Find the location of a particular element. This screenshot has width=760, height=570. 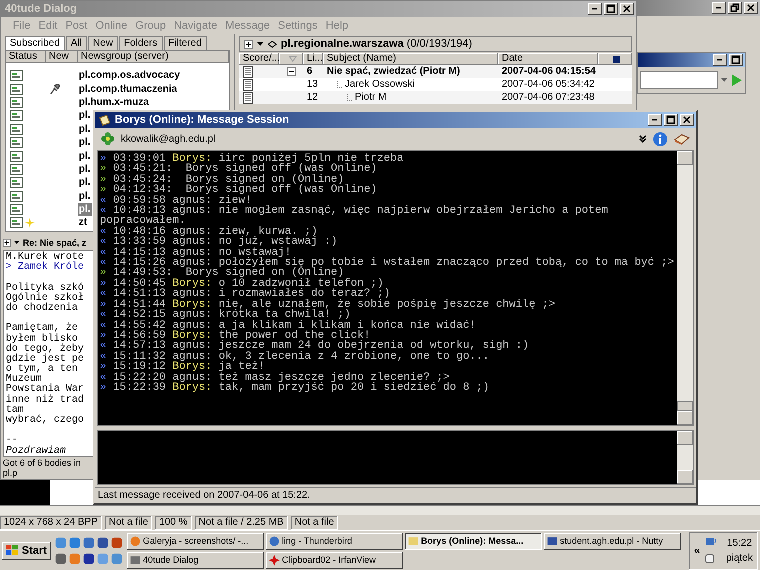

image-placeholder is located at coordinates (25, 492).